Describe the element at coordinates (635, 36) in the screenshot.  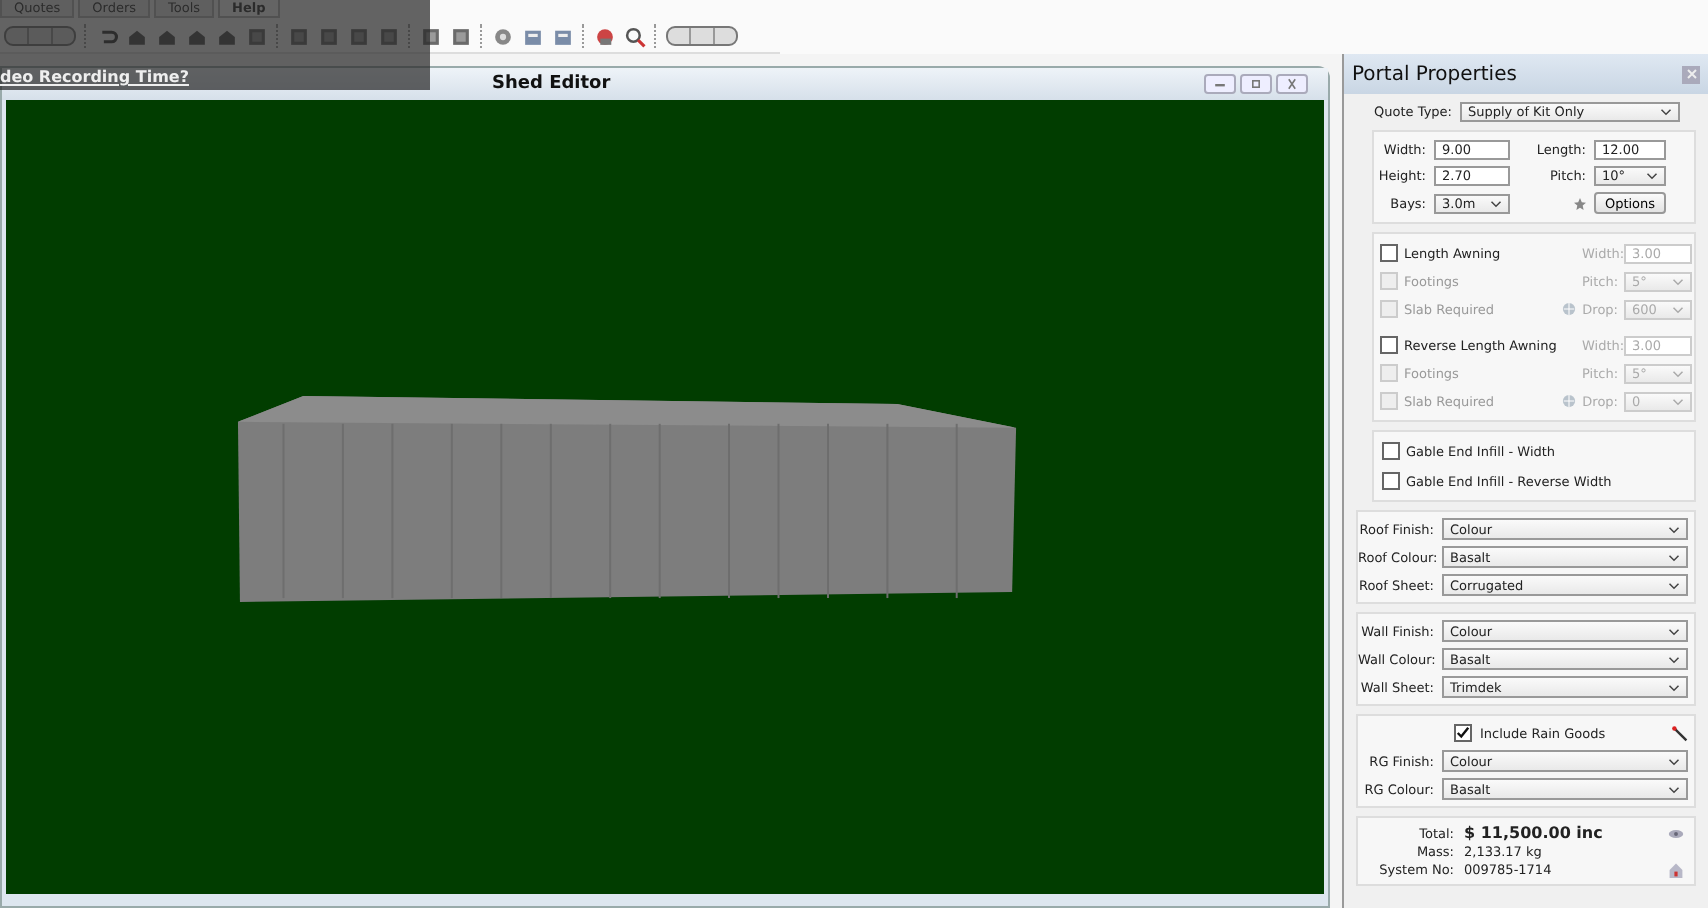
I see `search-icon` at that location.